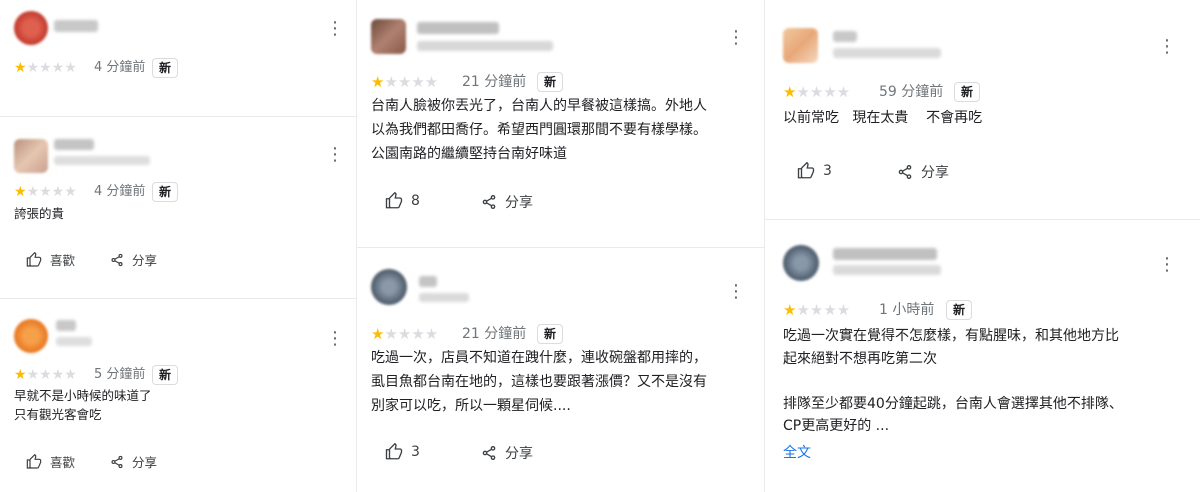 The image size is (1200, 492). I want to click on review-text: 以前常吃 現在太貴 不會再吃, so click(883, 118).